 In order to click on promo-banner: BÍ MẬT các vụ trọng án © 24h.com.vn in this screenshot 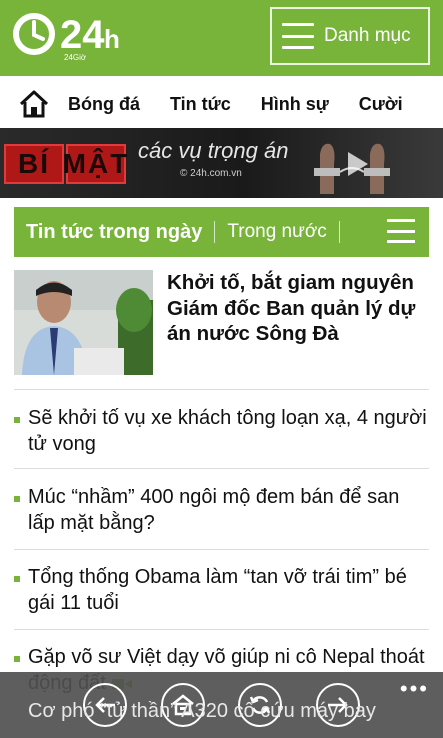, I will do `click(221, 163)`.